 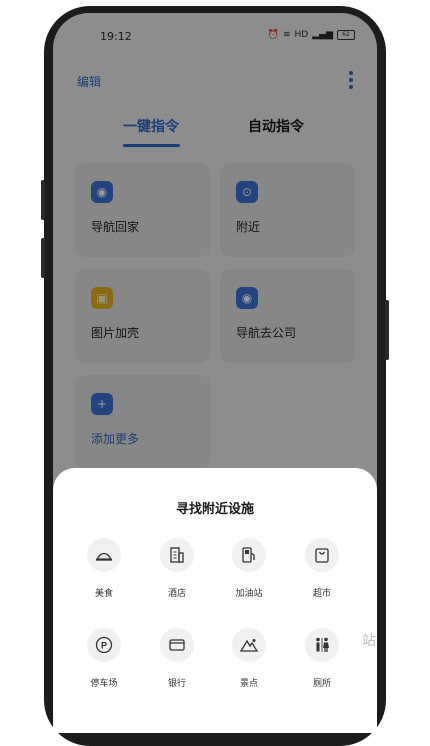 I want to click on hotel-building-icon, so click(x=177, y=555).